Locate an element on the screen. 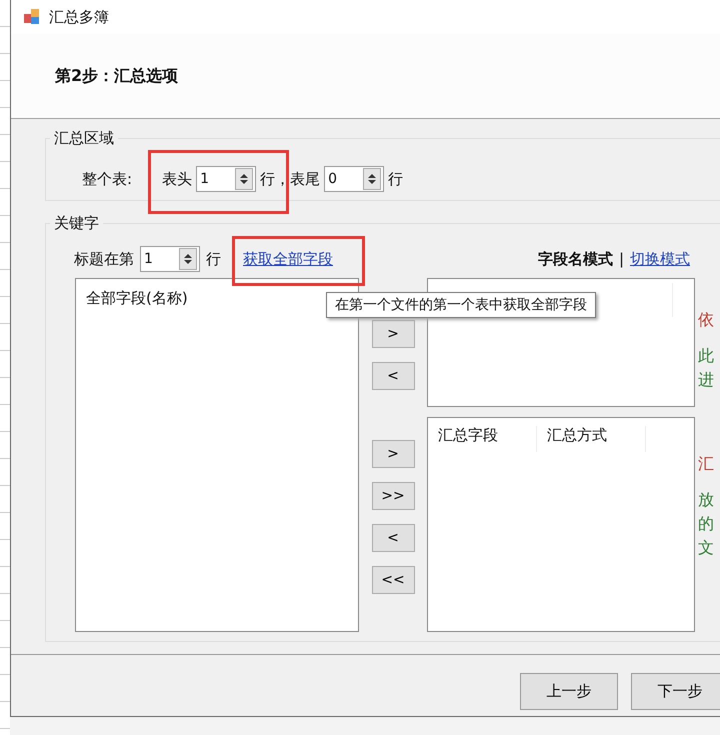  header-spinner: 1 is located at coordinates (226, 179).